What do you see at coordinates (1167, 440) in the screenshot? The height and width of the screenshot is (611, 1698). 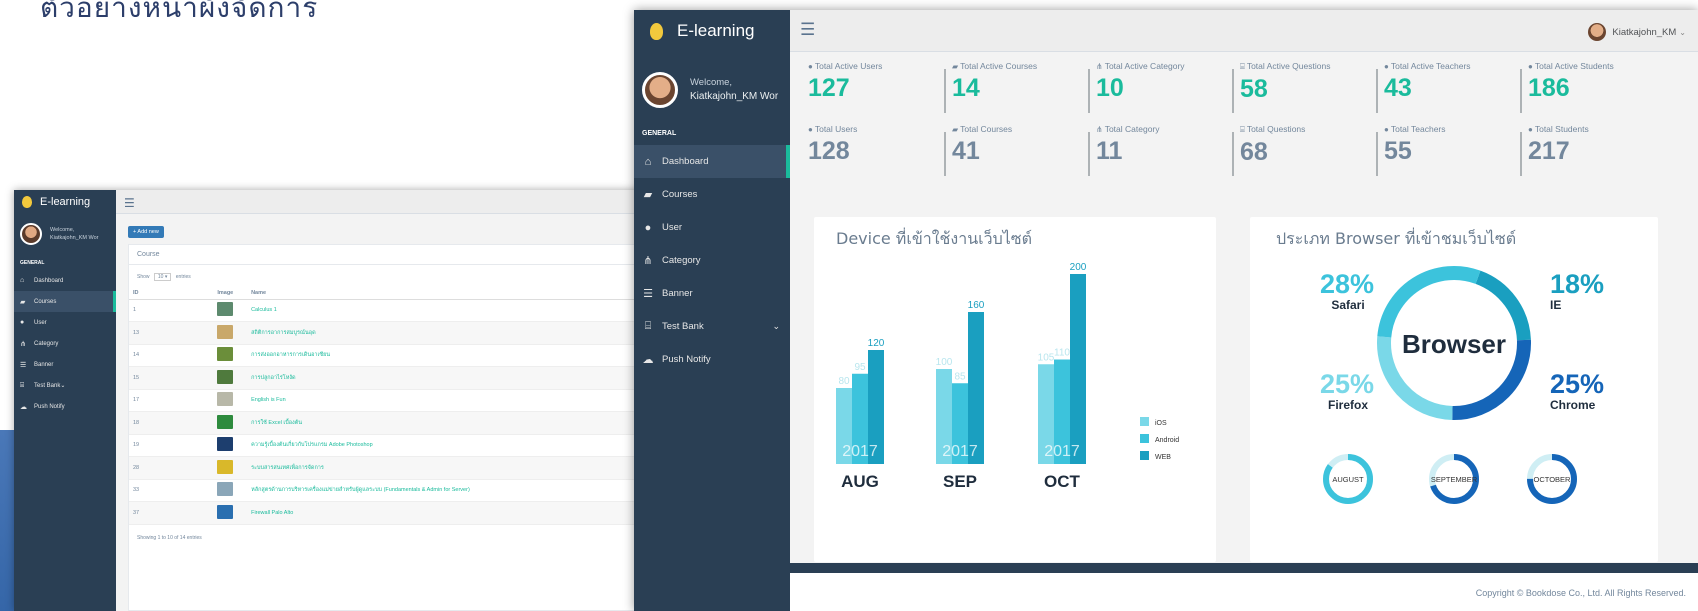 I see `legend-entry: Android` at bounding box center [1167, 440].